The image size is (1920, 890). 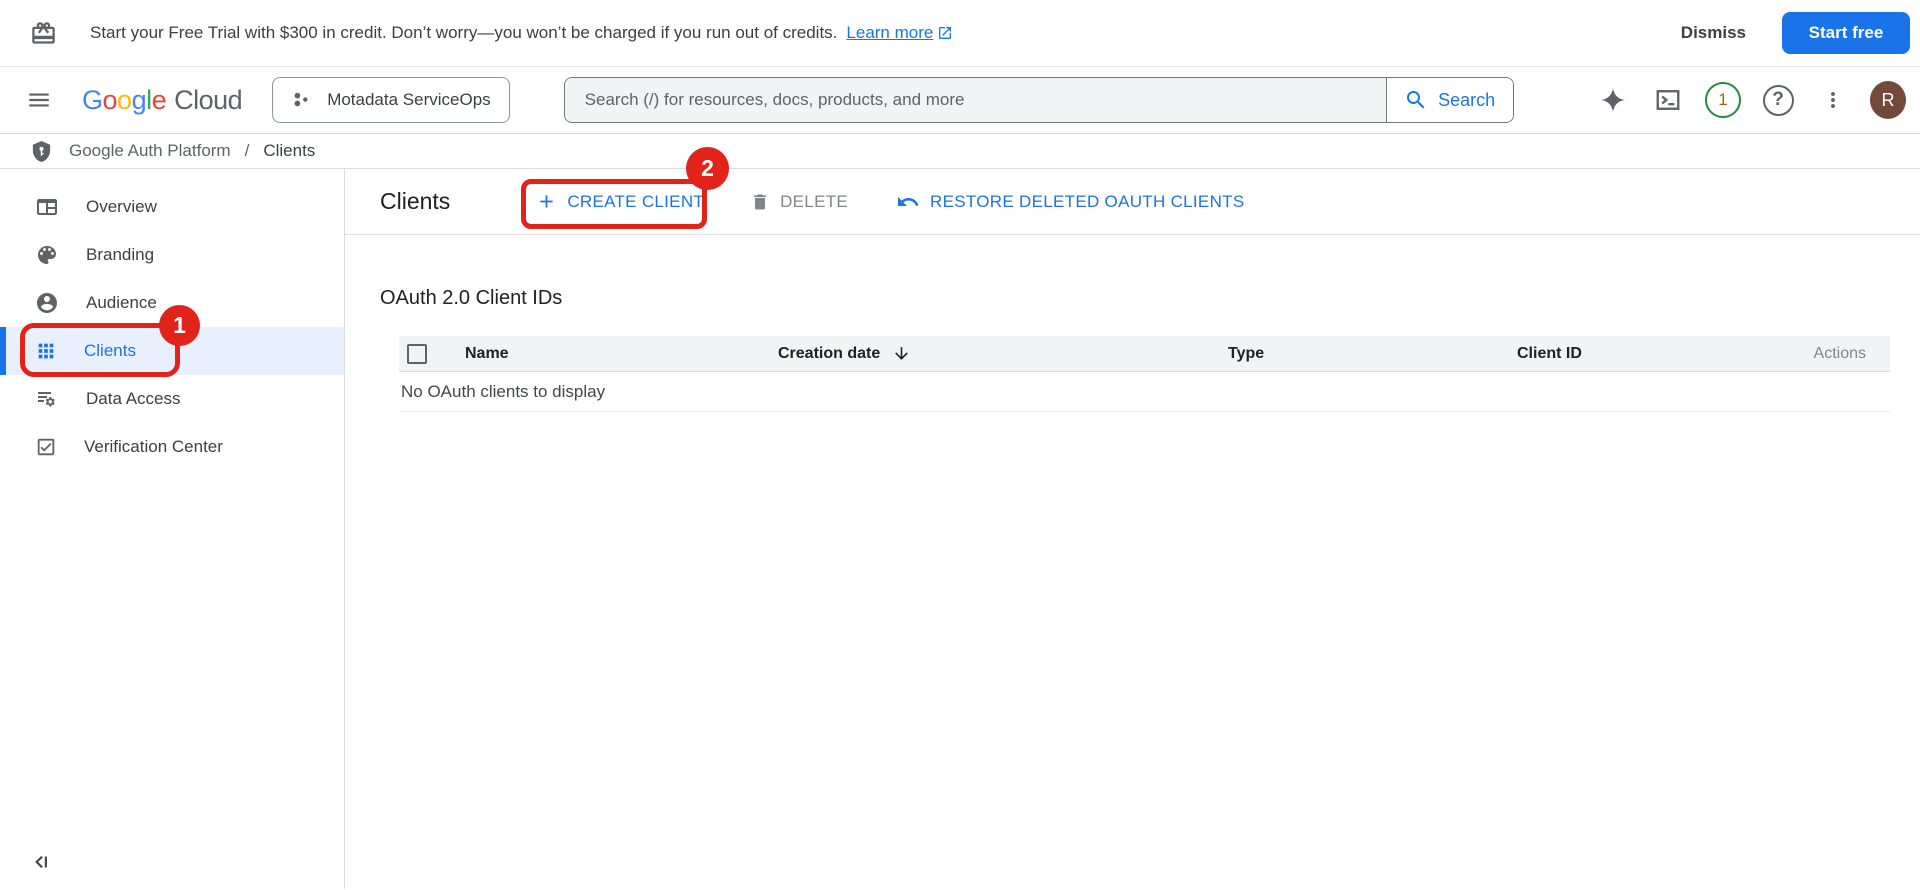 I want to click on collapse-icon, so click(x=41, y=862).